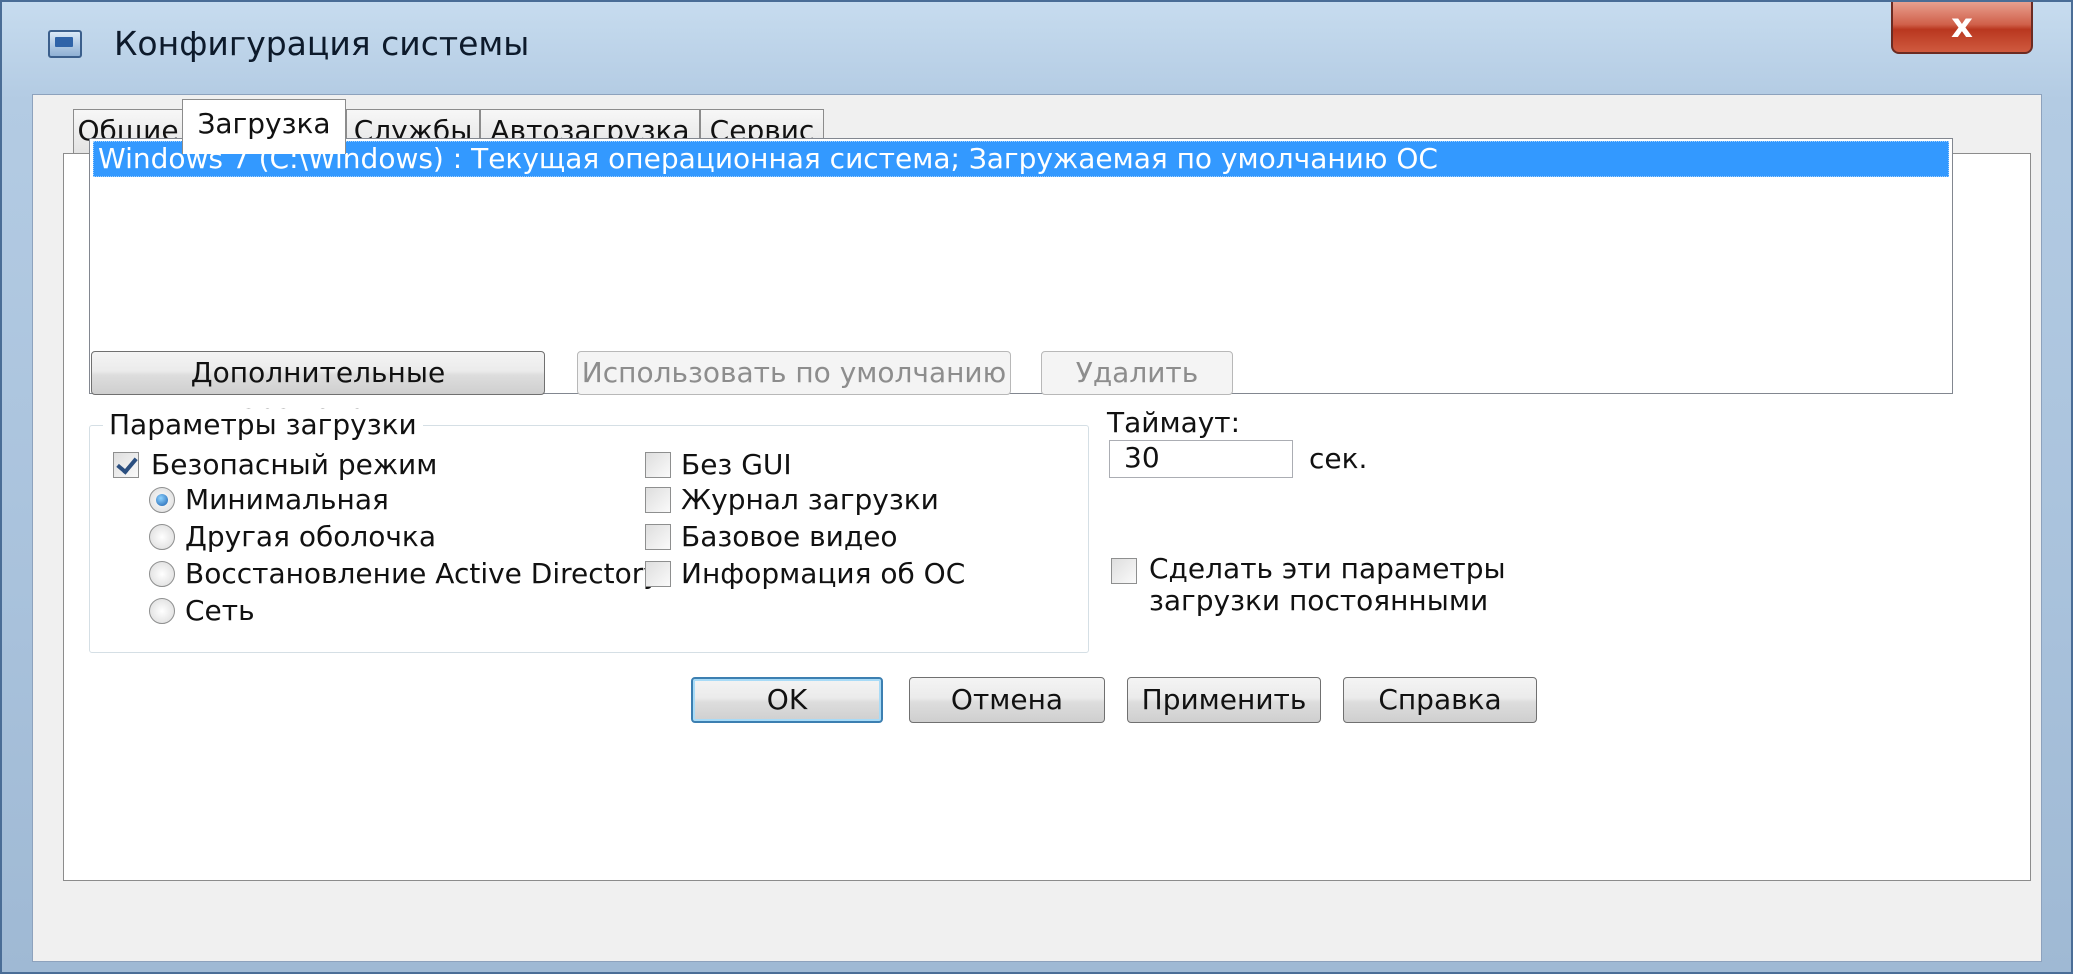  I want to click on safe-mode-ad-repair-radio, so click(162, 574).